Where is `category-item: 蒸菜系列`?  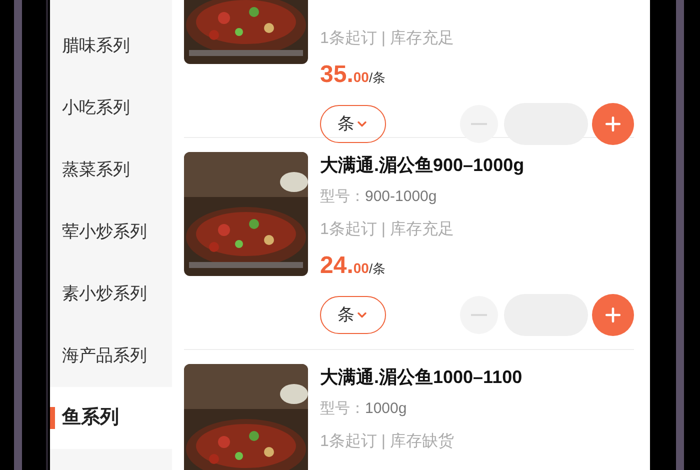 category-item: 蒸菜系列 is located at coordinates (111, 170).